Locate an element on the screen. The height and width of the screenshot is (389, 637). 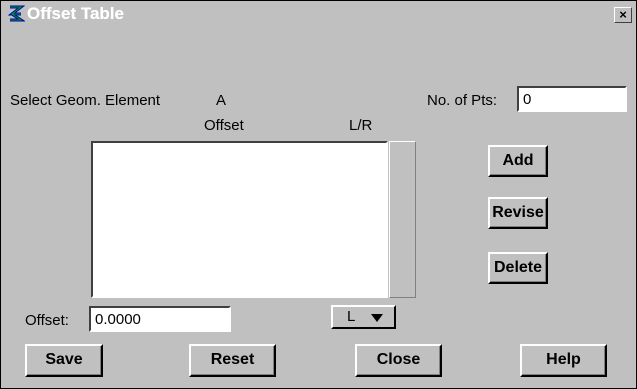
lr-column-header: L/R is located at coordinates (361, 125).